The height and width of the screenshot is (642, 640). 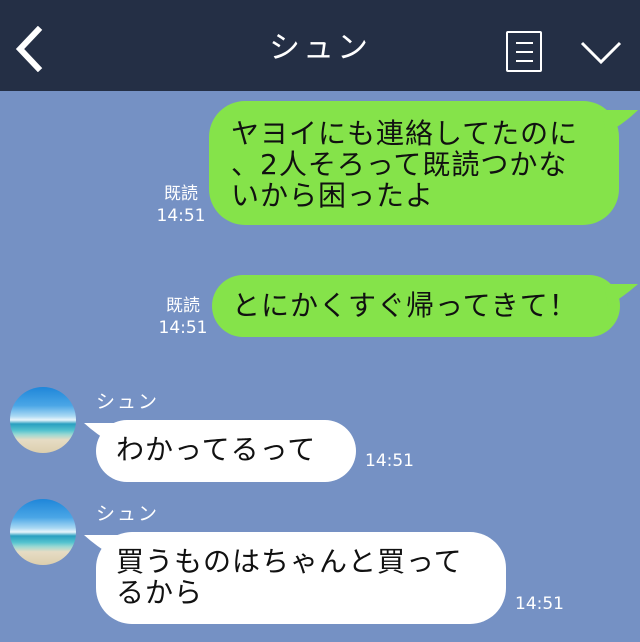 I want to click on incoming-message: わかってるって, so click(x=226, y=451).